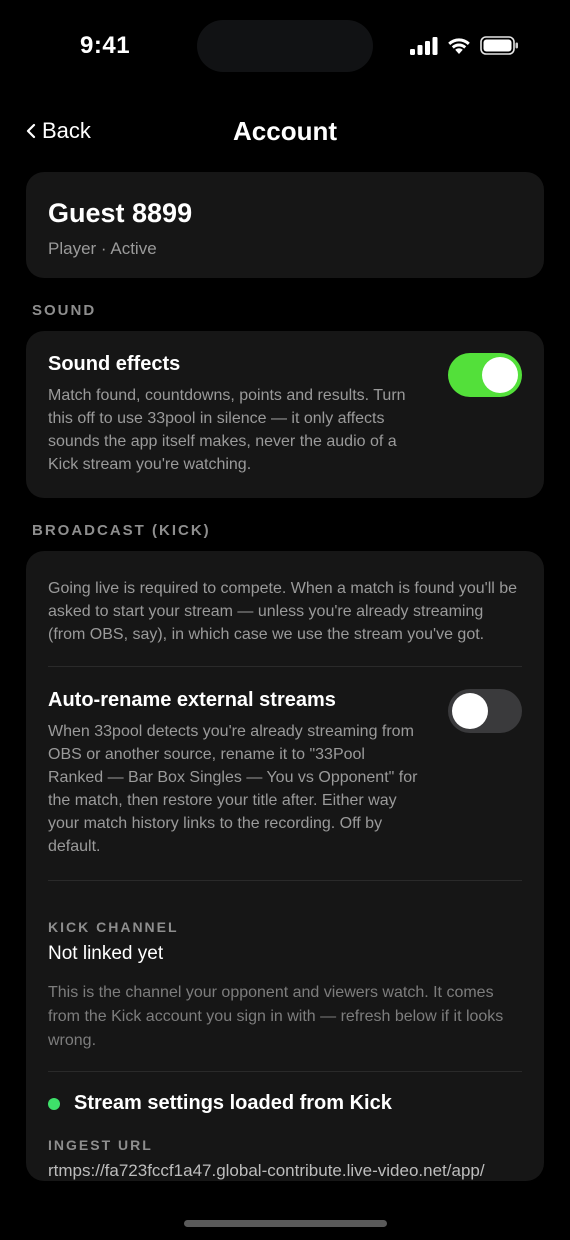  Describe the element at coordinates (285, 1223) in the screenshot. I see `home-indicator` at that location.